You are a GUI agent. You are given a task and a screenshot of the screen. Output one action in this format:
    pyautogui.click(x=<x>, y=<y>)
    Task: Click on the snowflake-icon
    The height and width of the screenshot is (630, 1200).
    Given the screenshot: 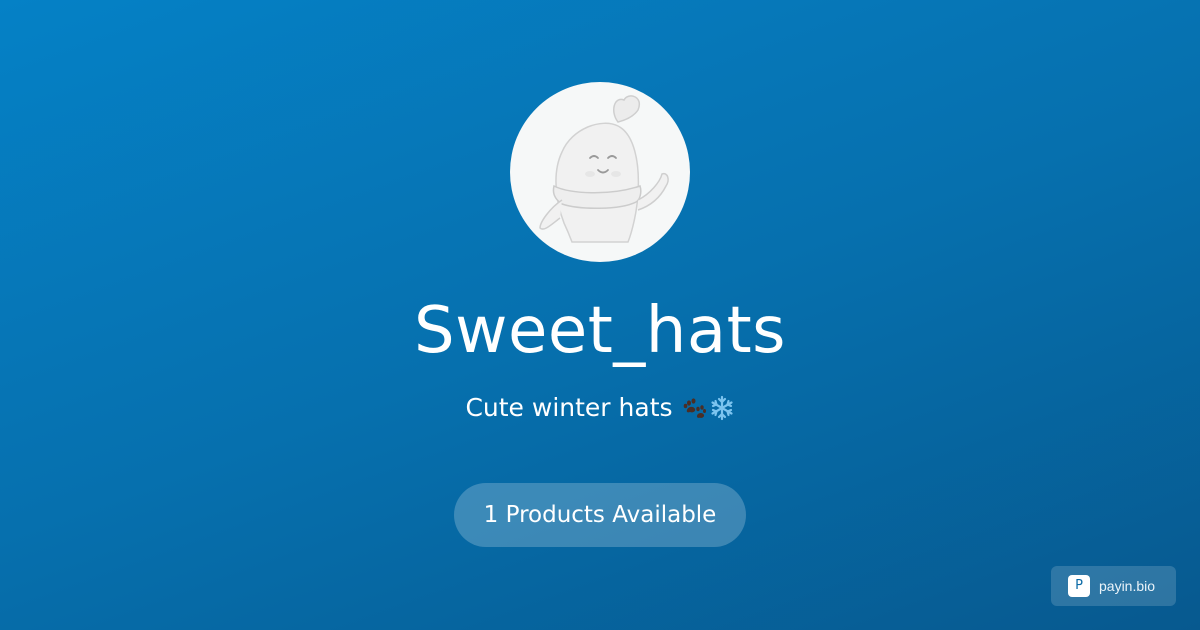 What is the action you would take?
    pyautogui.click(x=721, y=408)
    